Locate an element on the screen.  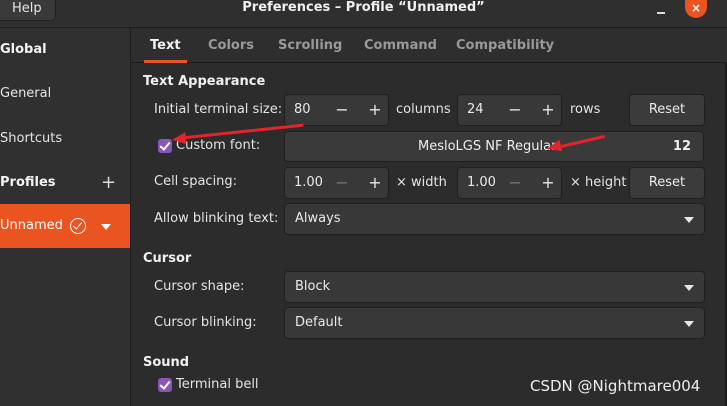
columns-unit-label: columns is located at coordinates (423, 109).